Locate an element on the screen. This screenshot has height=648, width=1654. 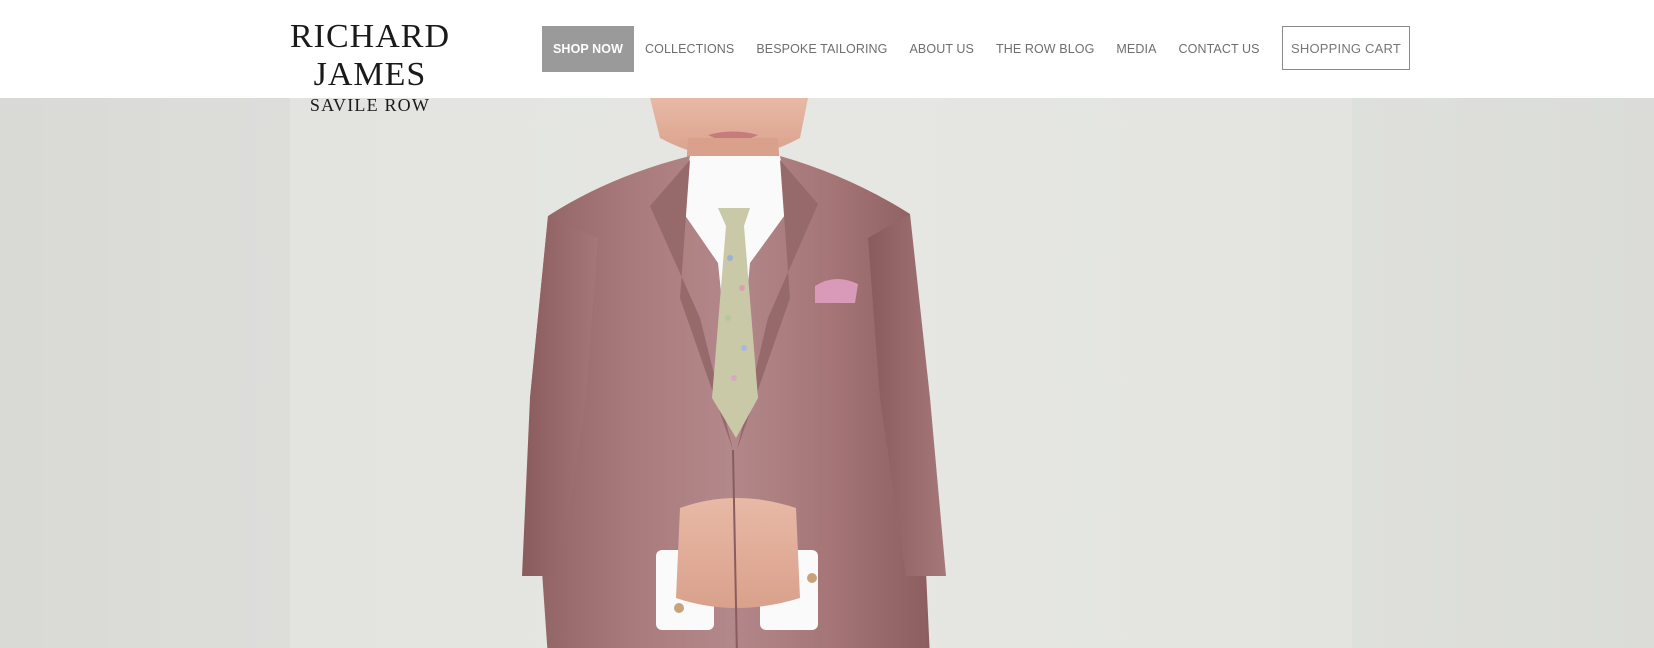
cufflink-right is located at coordinates (812, 578).